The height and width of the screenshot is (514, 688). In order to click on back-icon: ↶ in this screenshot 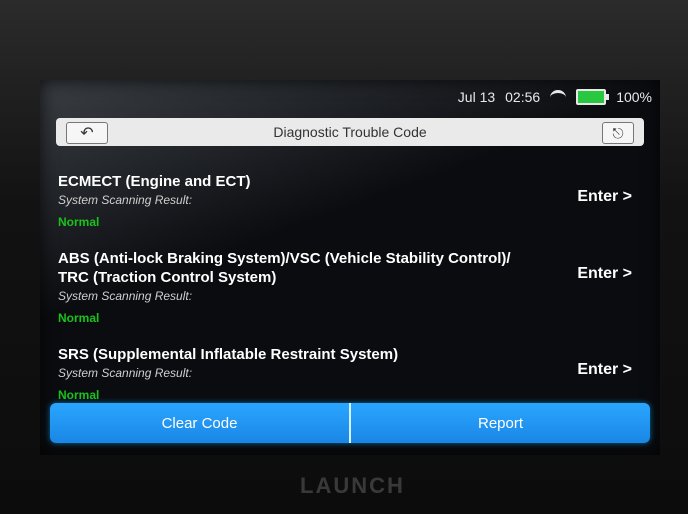, I will do `click(87, 133)`.